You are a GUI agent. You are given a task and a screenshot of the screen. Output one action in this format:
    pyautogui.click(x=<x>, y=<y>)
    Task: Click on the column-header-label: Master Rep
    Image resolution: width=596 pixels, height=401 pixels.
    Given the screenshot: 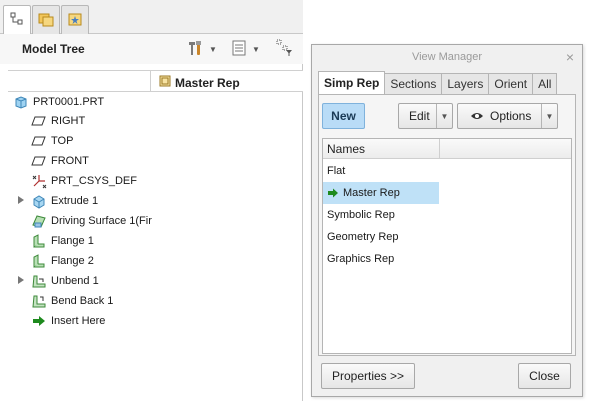 What is the action you would take?
    pyautogui.click(x=207, y=82)
    